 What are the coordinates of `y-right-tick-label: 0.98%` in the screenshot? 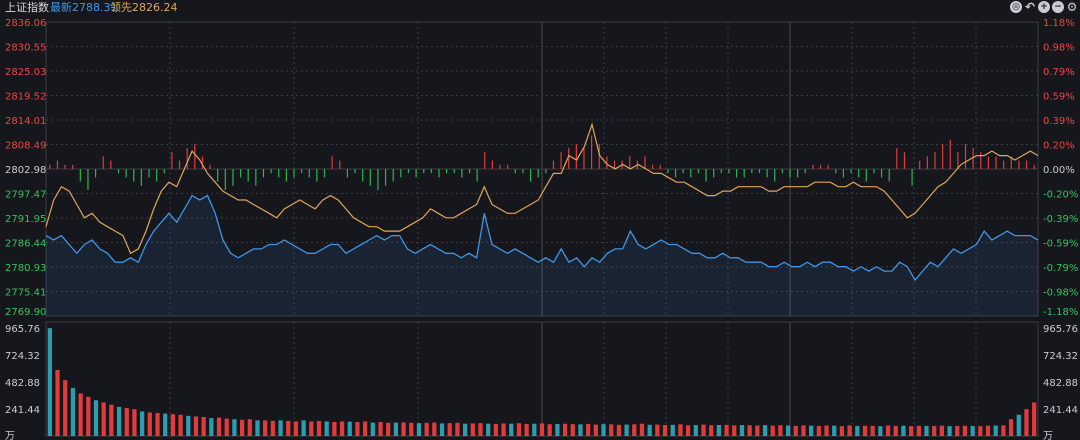 It's located at (1059, 48).